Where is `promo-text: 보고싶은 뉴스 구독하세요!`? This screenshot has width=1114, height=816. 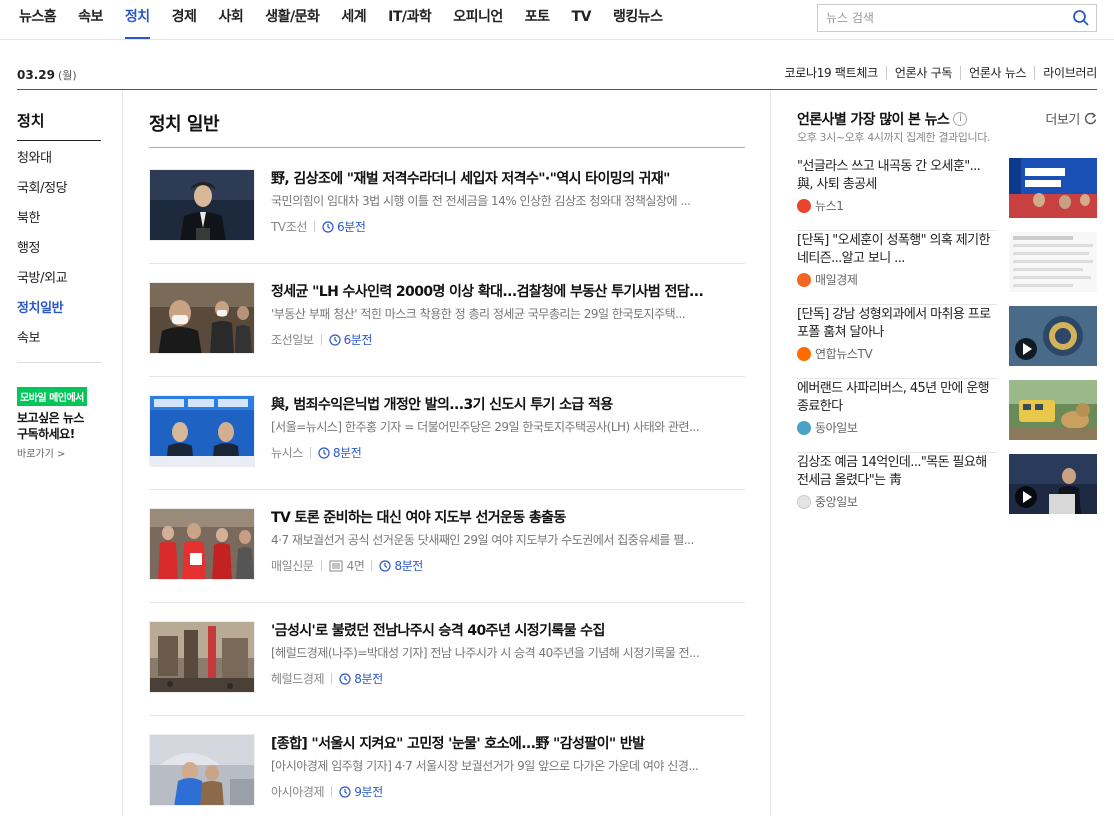
promo-text: 보고싶은 뉴스 구독하세요! is located at coordinates (62, 426).